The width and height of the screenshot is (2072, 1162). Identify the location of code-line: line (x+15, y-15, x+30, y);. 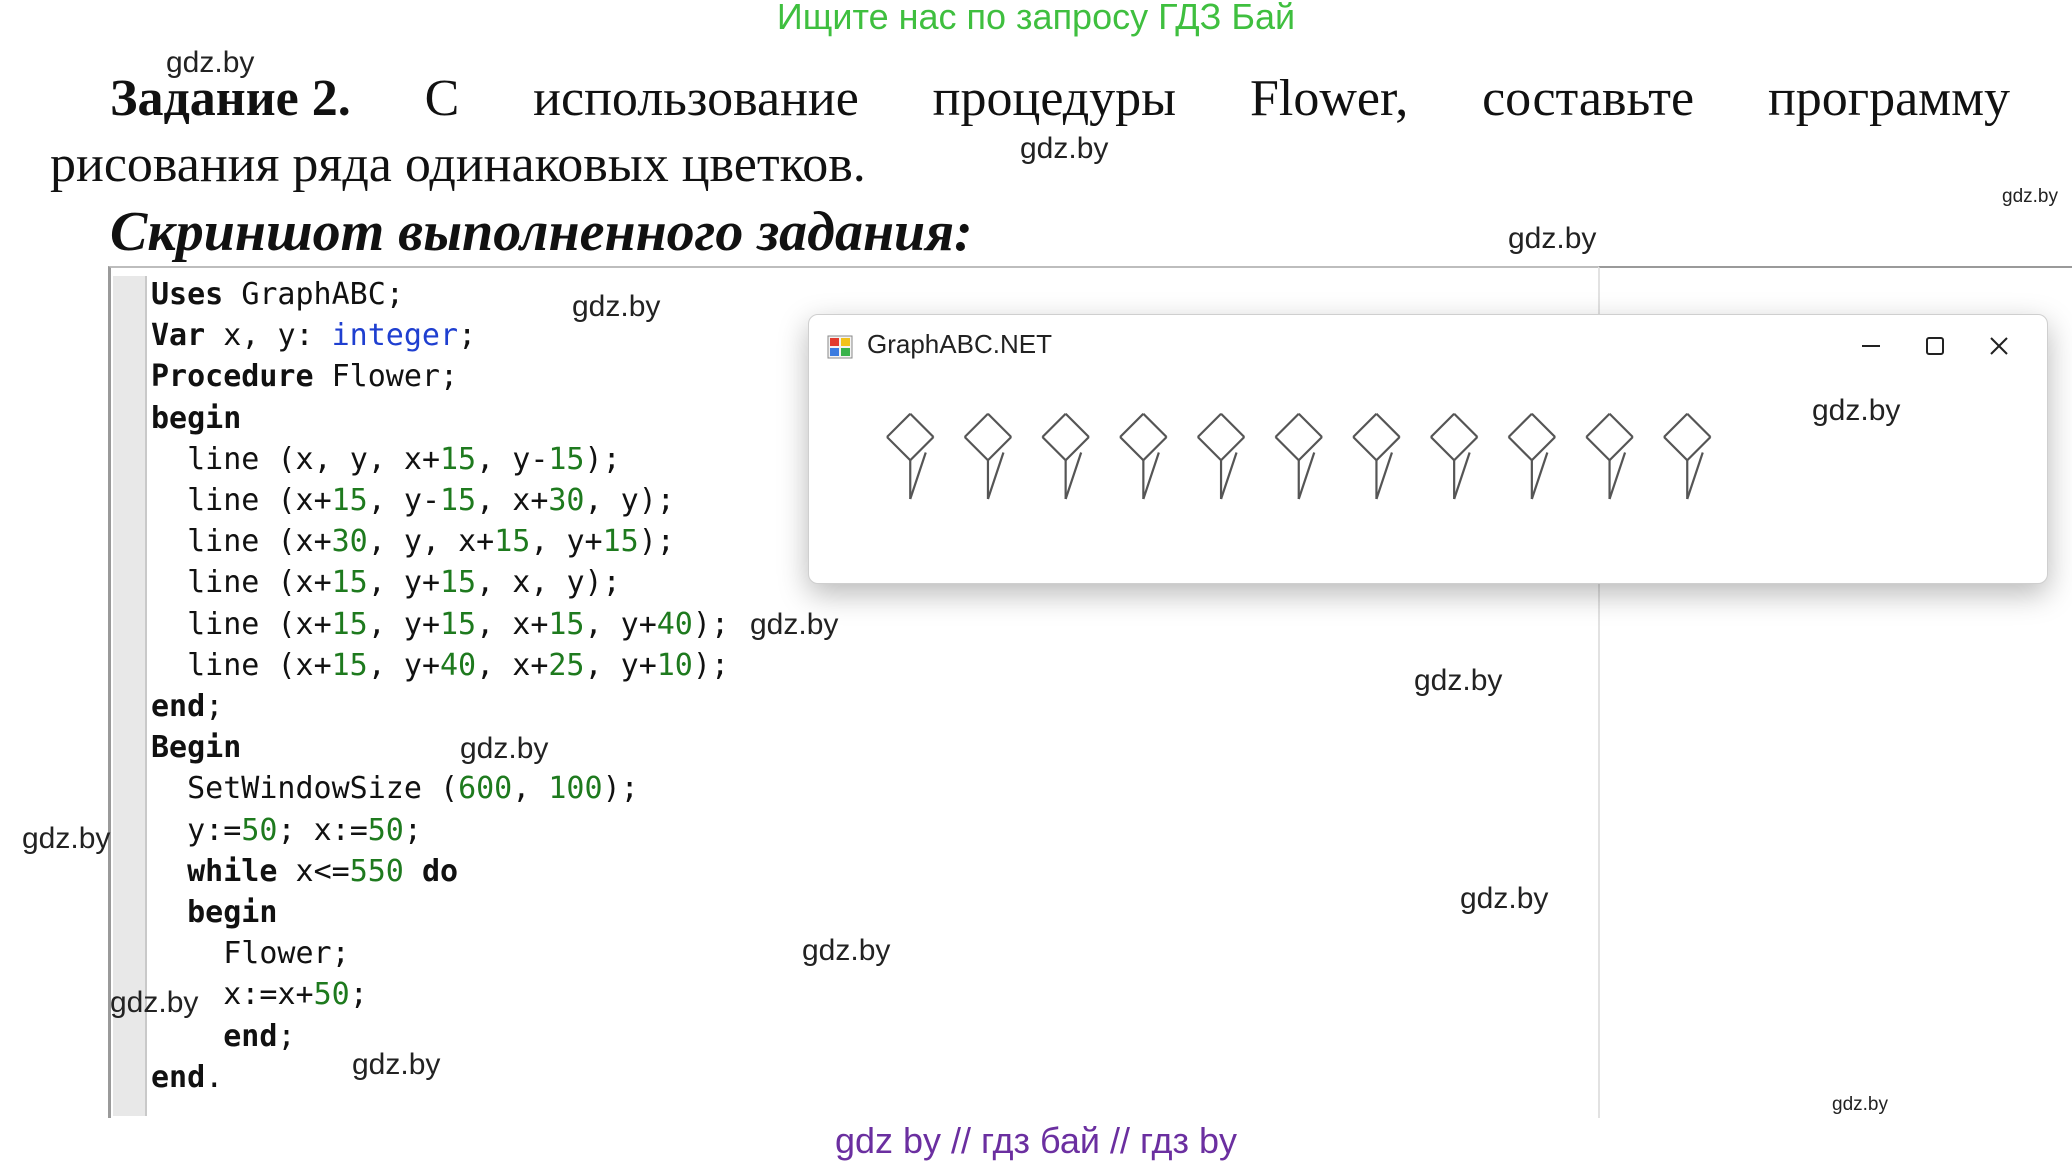
(431, 501).